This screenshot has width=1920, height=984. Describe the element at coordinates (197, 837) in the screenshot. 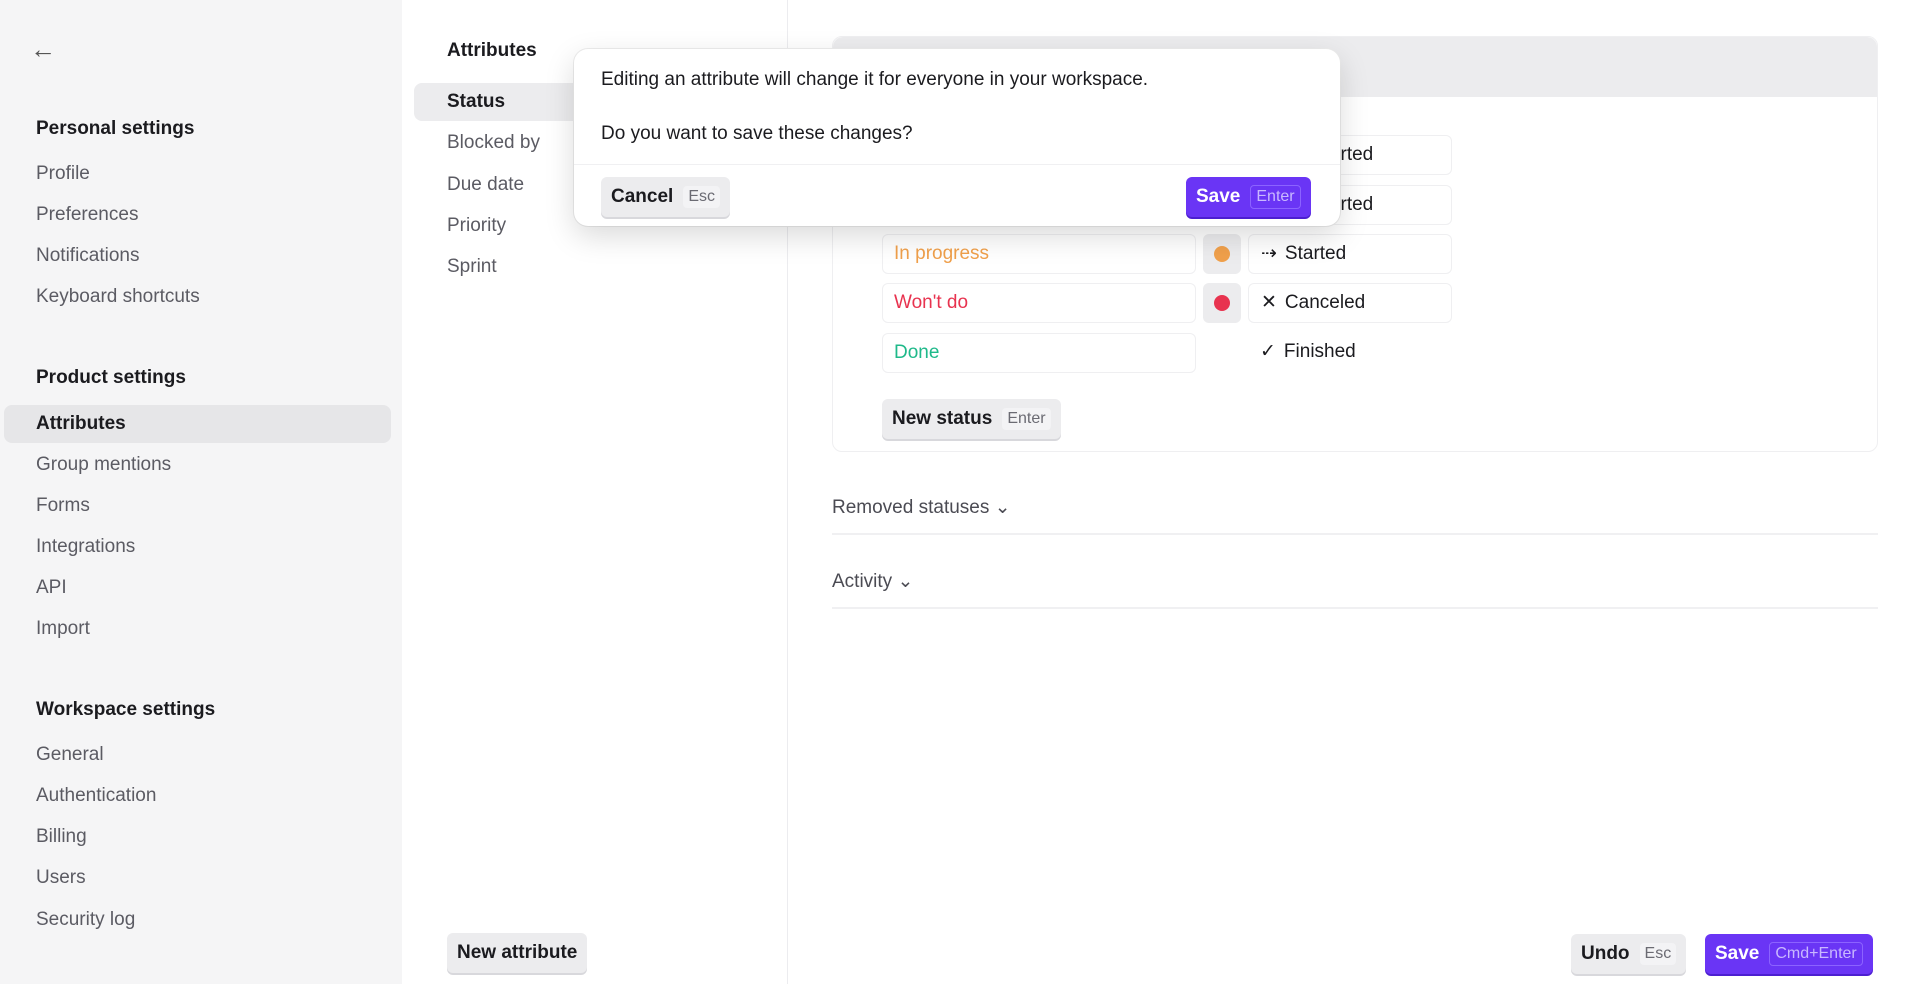

I see `sidebar-item-billing: Billing` at that location.